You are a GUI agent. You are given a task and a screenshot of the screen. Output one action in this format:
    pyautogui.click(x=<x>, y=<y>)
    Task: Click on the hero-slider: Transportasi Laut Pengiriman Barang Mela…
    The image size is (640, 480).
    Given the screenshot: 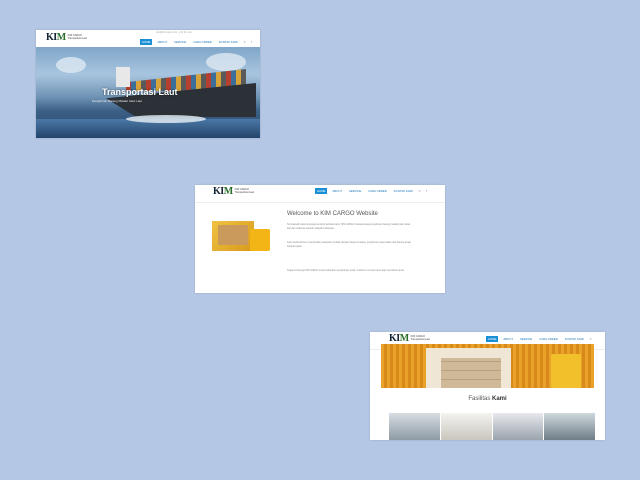 What is the action you would take?
    pyautogui.click(x=148, y=92)
    